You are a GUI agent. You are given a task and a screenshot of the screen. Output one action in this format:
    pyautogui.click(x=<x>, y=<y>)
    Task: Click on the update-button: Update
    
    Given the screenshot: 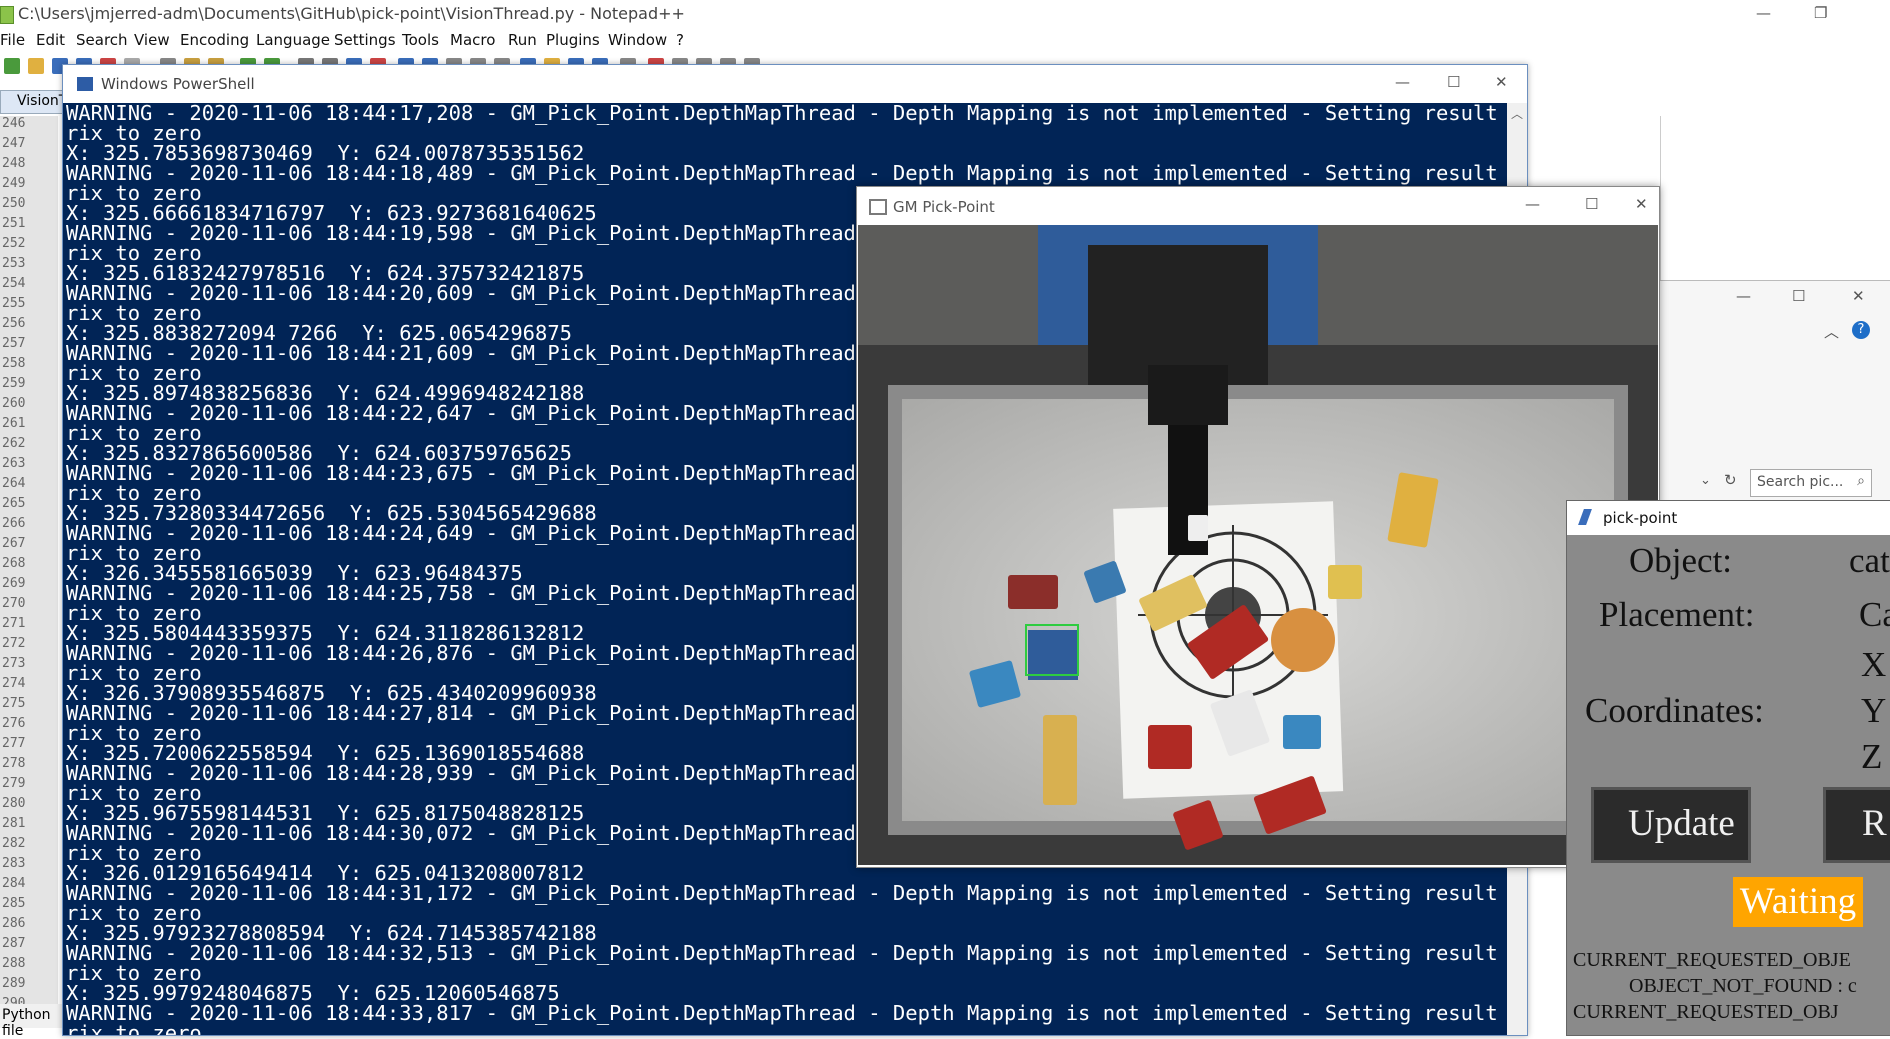 What is the action you would take?
    pyautogui.click(x=1671, y=825)
    